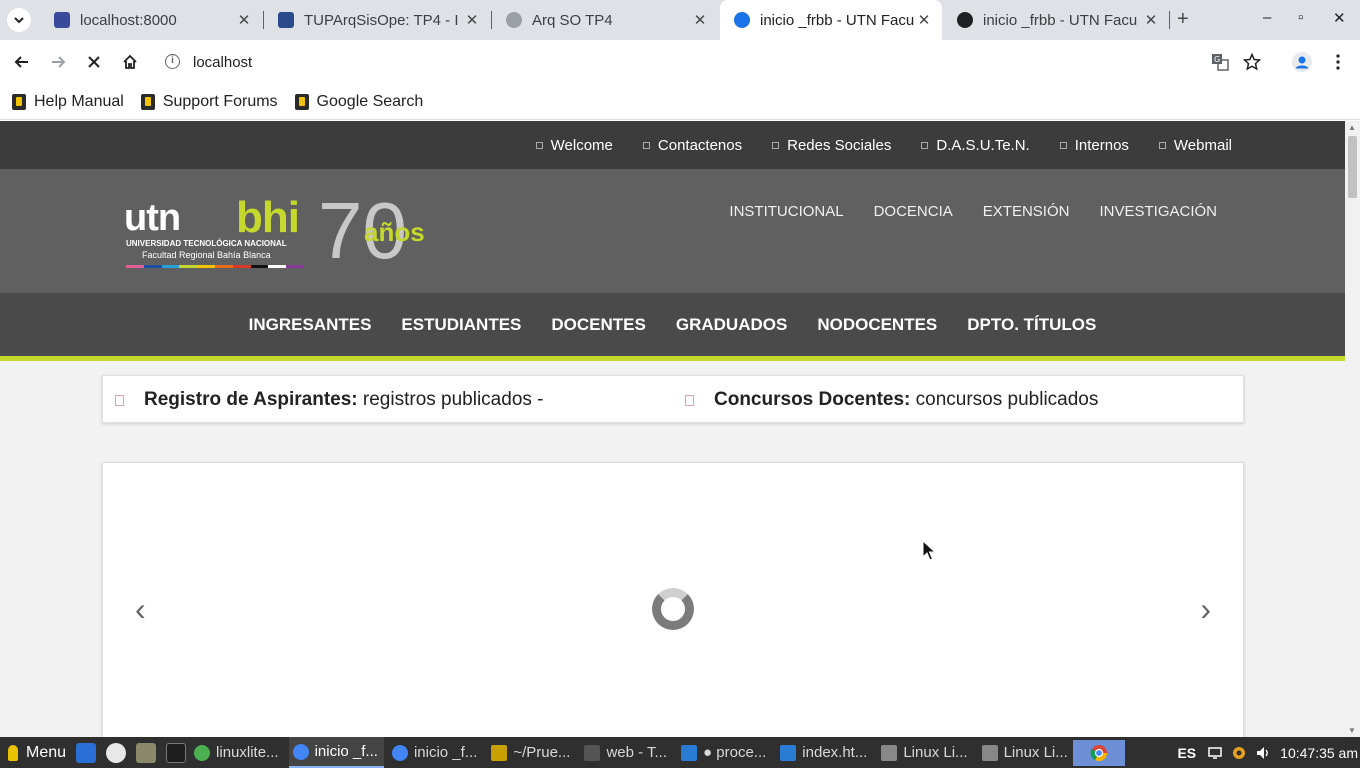 This screenshot has height=768, width=1360. I want to click on home-button, so click(130, 62).